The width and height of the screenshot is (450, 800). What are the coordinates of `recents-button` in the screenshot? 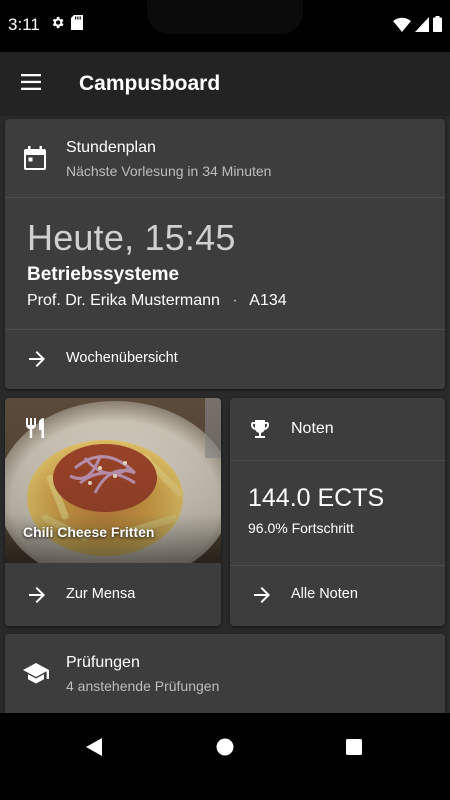 It's located at (354, 749).